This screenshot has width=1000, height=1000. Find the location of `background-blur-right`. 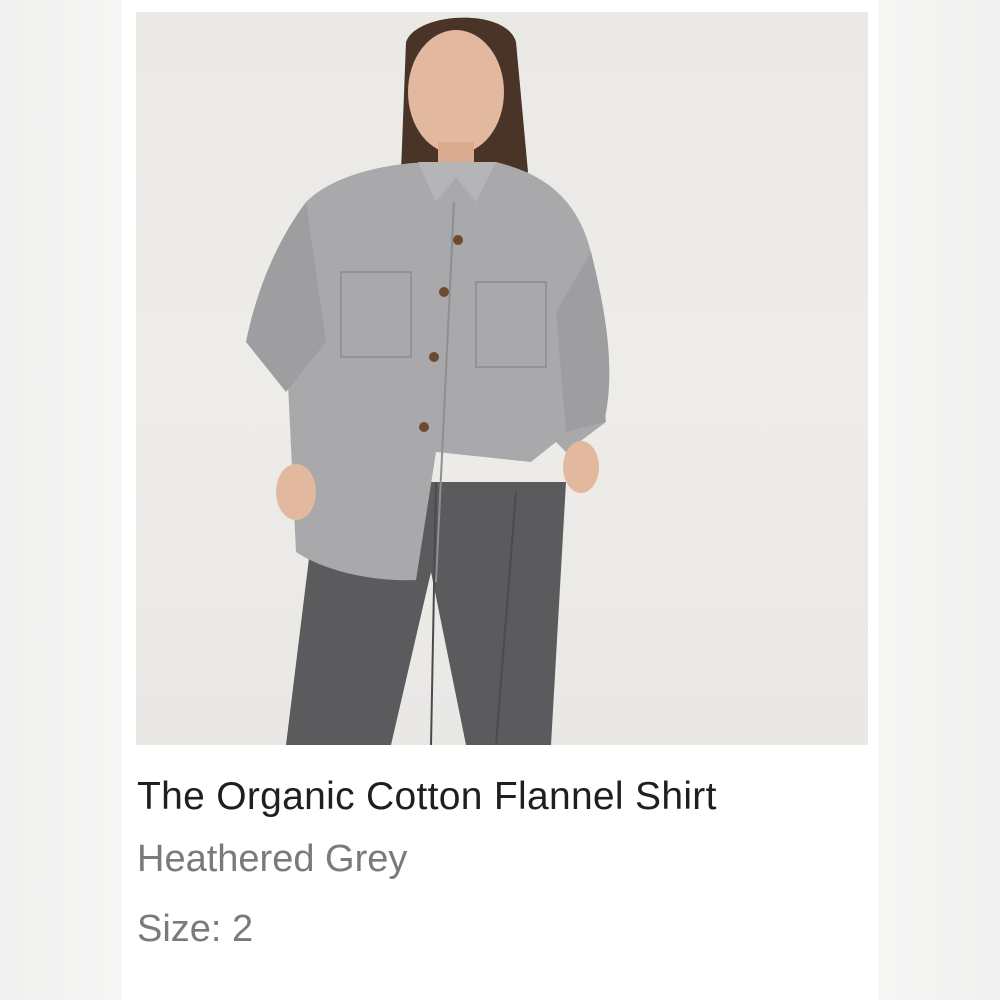

background-blur-right is located at coordinates (939, 500).